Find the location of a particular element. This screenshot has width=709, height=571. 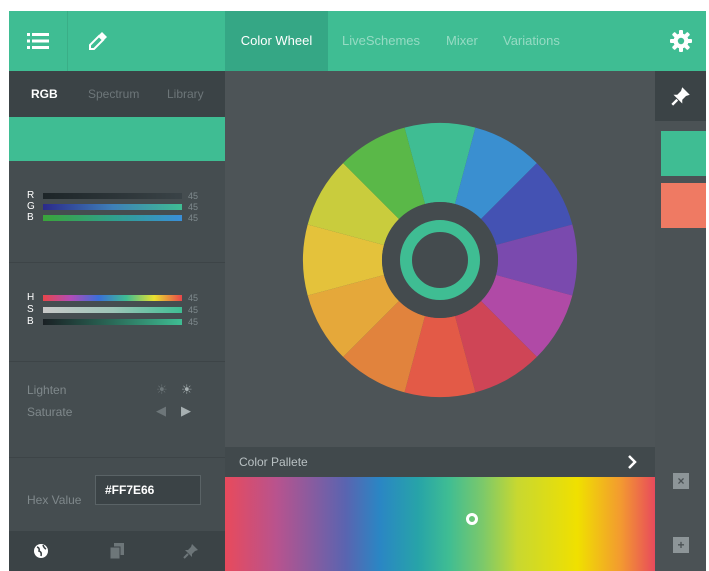

close-icon: × is located at coordinates (681, 481).